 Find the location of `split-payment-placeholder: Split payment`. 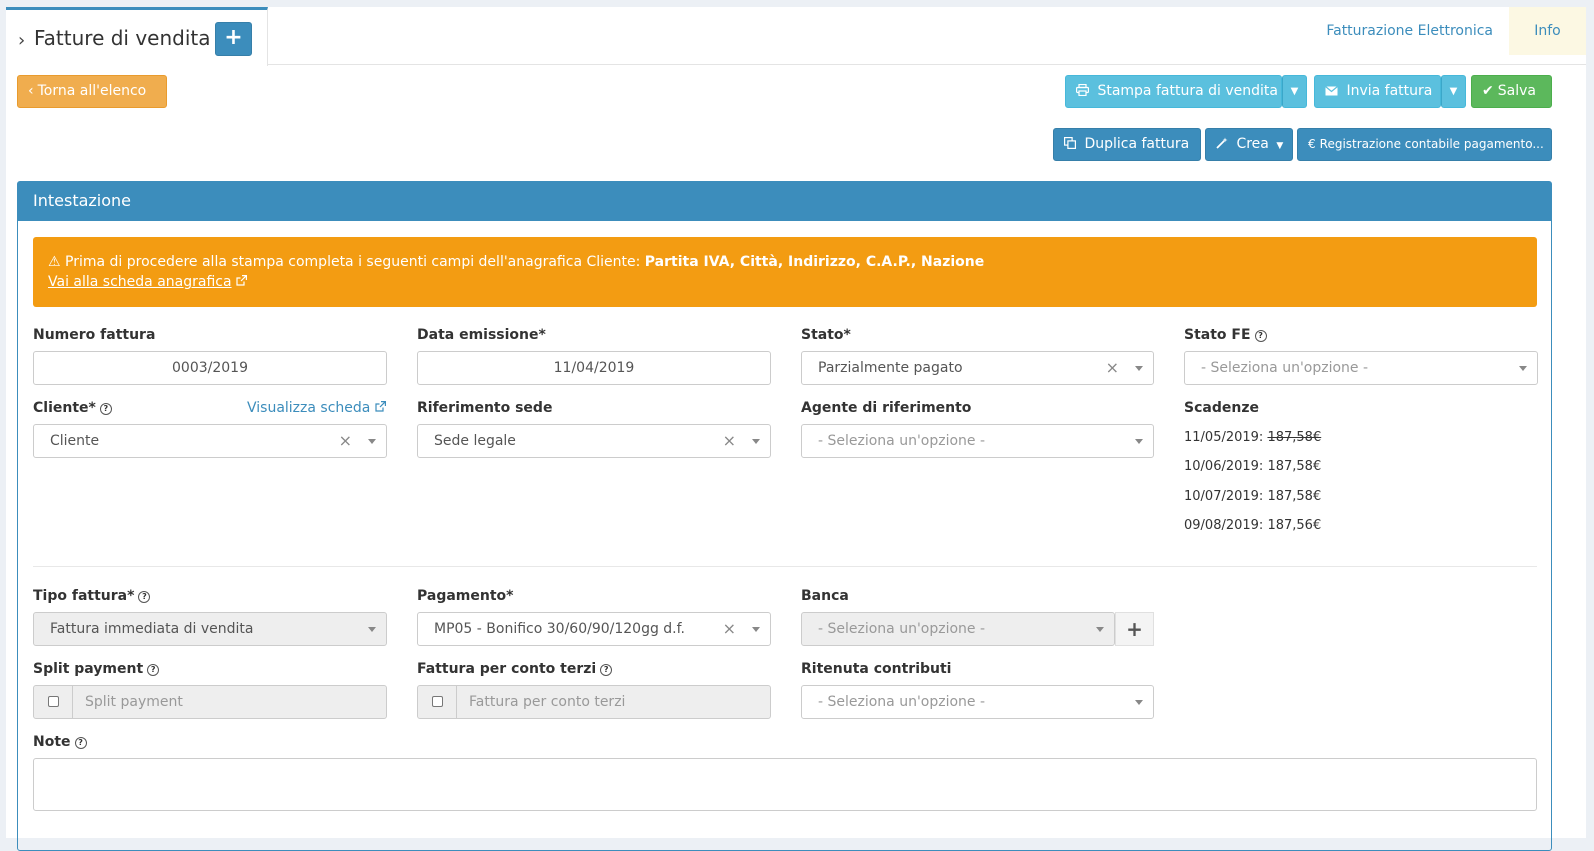

split-payment-placeholder: Split payment is located at coordinates (134, 702).